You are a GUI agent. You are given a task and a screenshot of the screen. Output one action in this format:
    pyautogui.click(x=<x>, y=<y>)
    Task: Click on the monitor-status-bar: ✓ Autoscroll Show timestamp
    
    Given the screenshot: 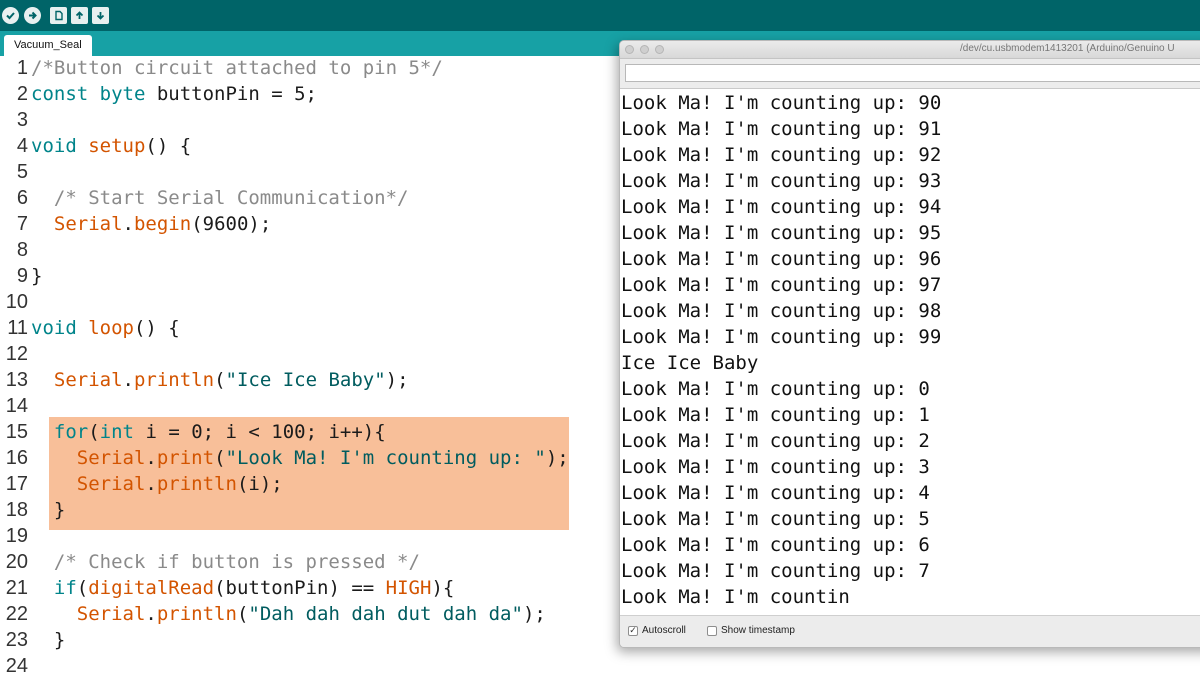 What is the action you would take?
    pyautogui.click(x=910, y=631)
    